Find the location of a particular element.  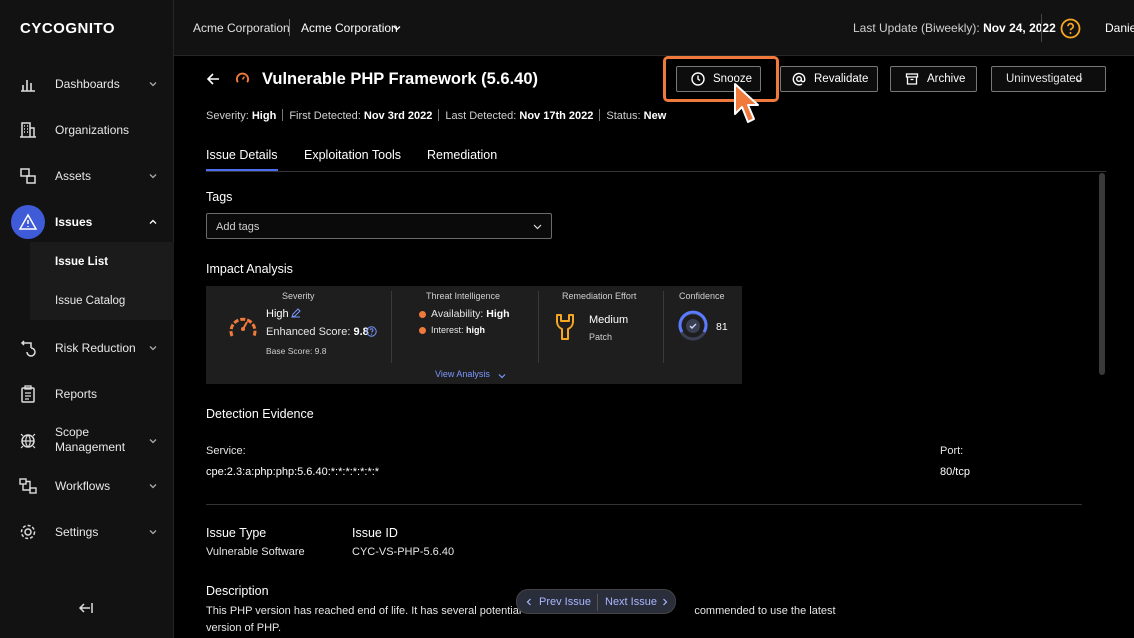

sidebar-item-risk-reduction: Risk Reduction is located at coordinates (87, 348).